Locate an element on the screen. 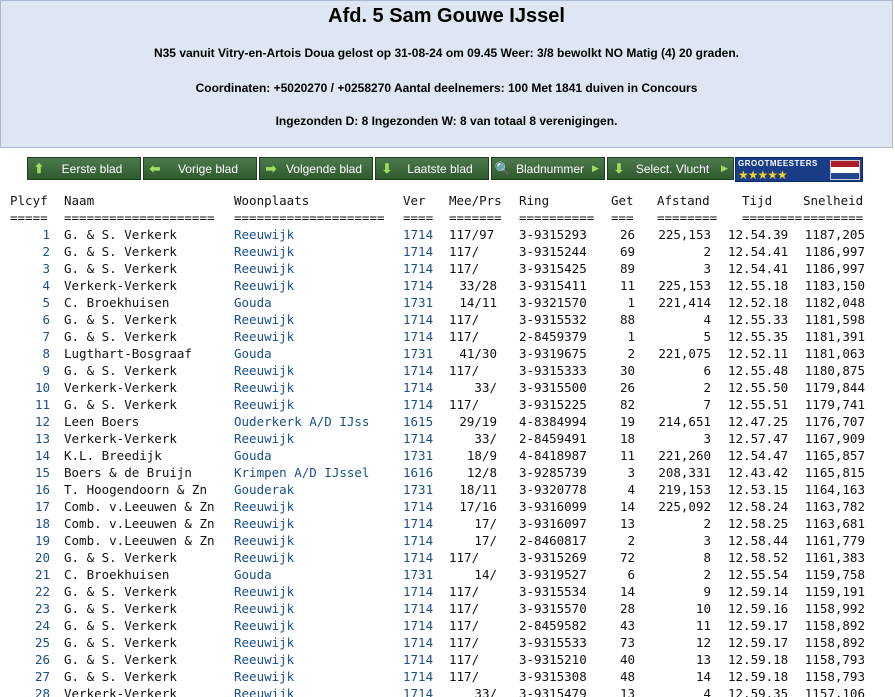 The height and width of the screenshot is (697, 895). place-number: 28 is located at coordinates (30, 691).